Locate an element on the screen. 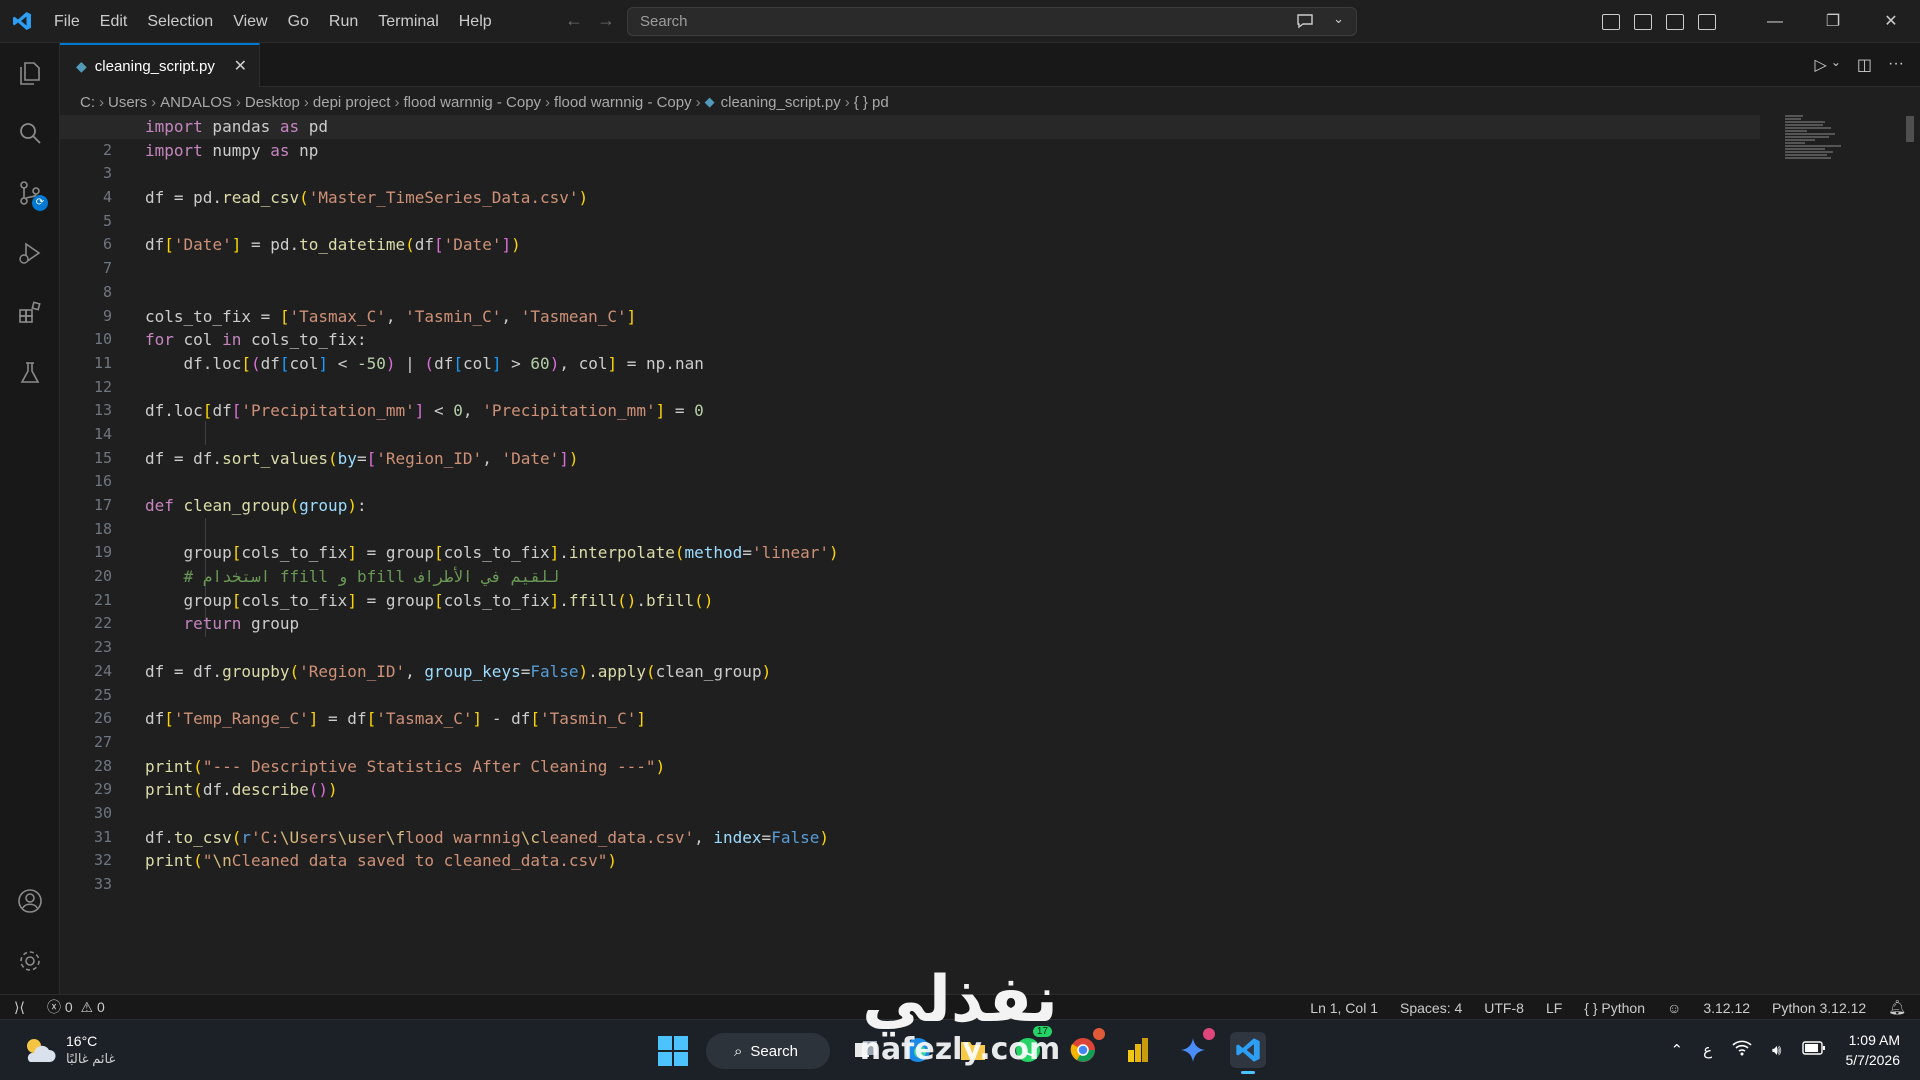 The height and width of the screenshot is (1080, 1920). volume-icon: 🔊︎ is located at coordinates (1776, 1050).